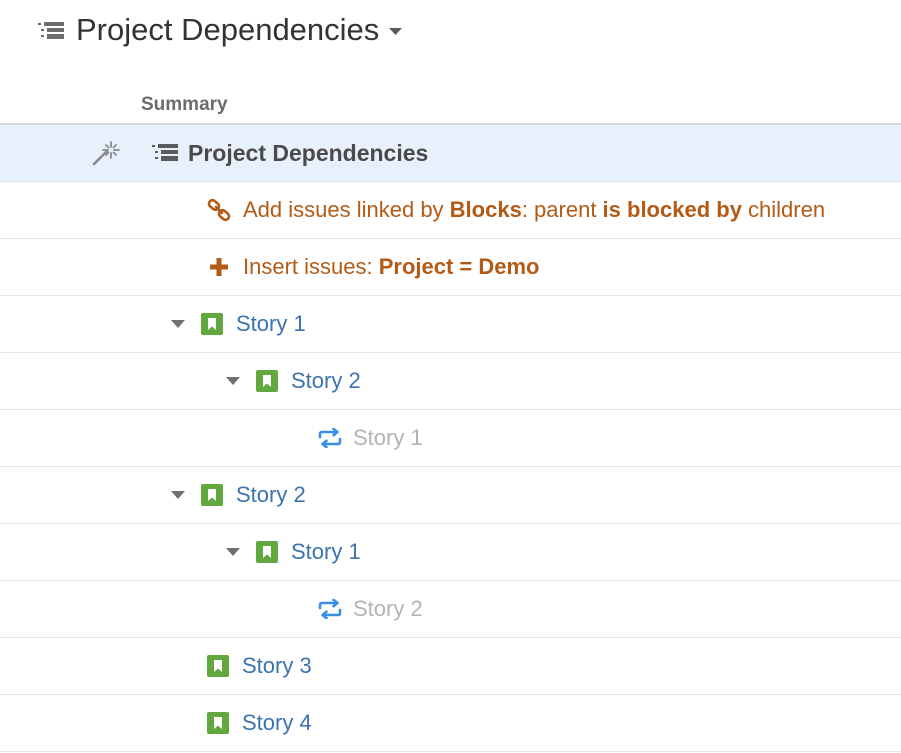 This screenshot has height=753, width=901. I want to click on link-type: Blocks, so click(485, 209).